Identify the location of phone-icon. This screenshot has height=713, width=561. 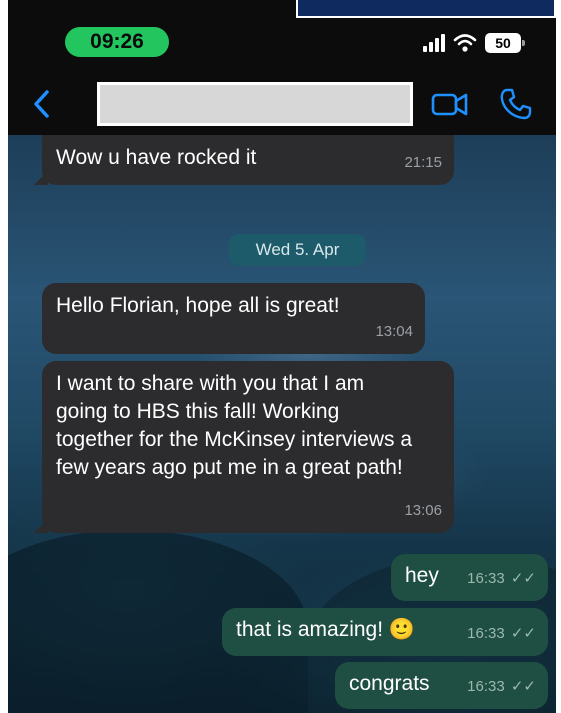
(516, 104).